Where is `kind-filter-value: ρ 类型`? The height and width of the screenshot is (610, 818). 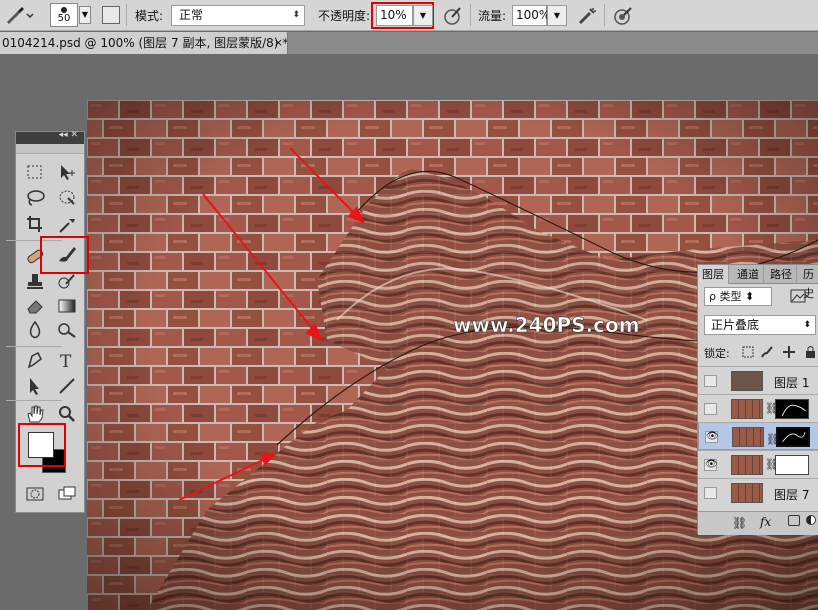
kind-filter-value: ρ 类型 is located at coordinates (725, 296).